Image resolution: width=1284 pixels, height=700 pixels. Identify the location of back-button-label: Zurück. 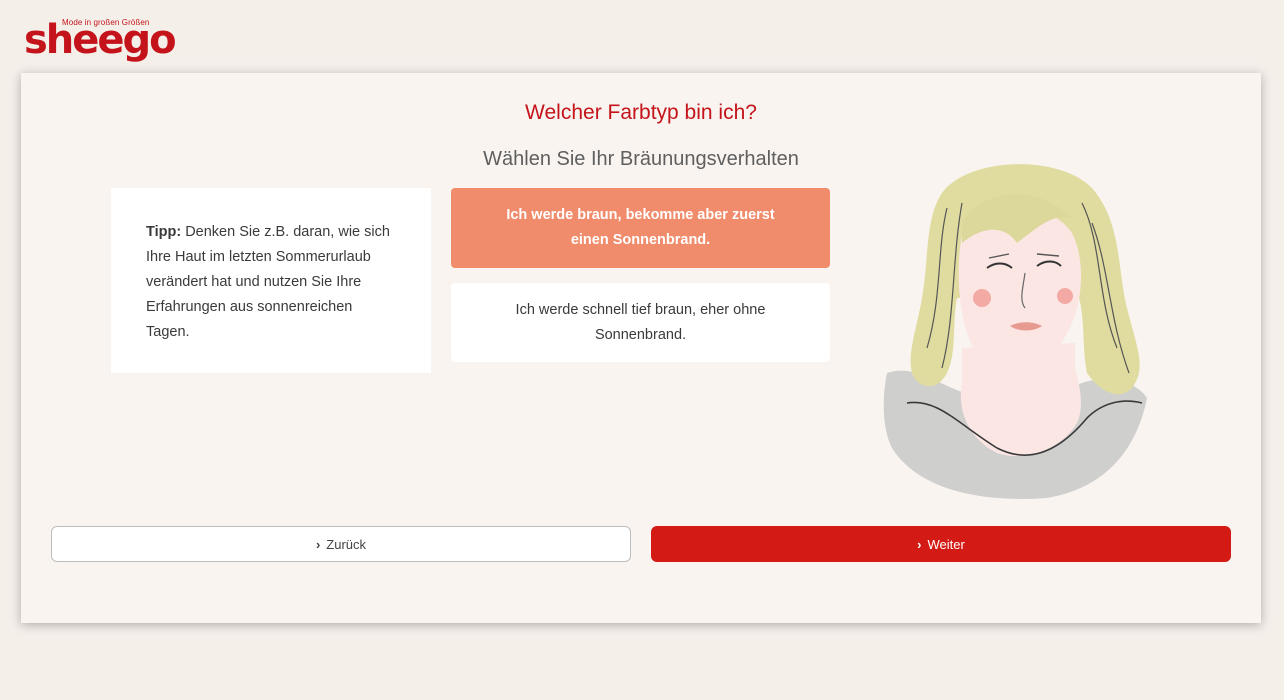
(346, 544).